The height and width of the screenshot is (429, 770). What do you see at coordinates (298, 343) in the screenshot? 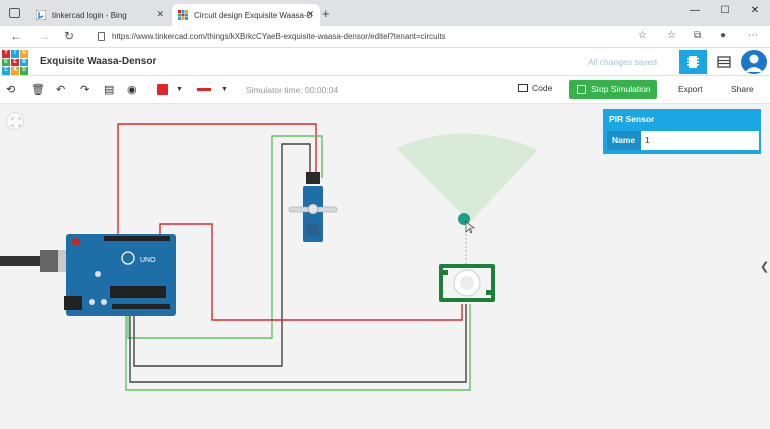
I see `black-wire-pir-ground` at bounding box center [298, 343].